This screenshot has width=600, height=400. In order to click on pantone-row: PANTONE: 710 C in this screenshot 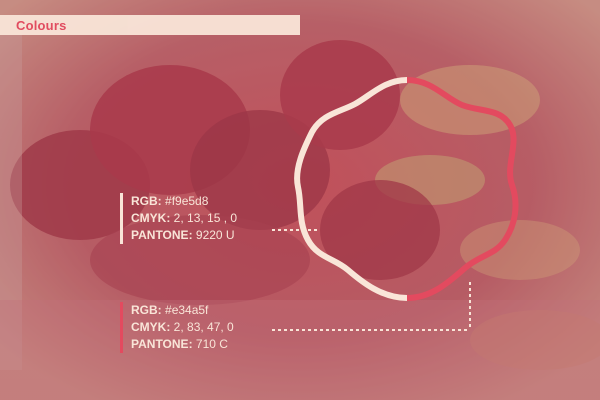, I will do `click(182, 344)`.